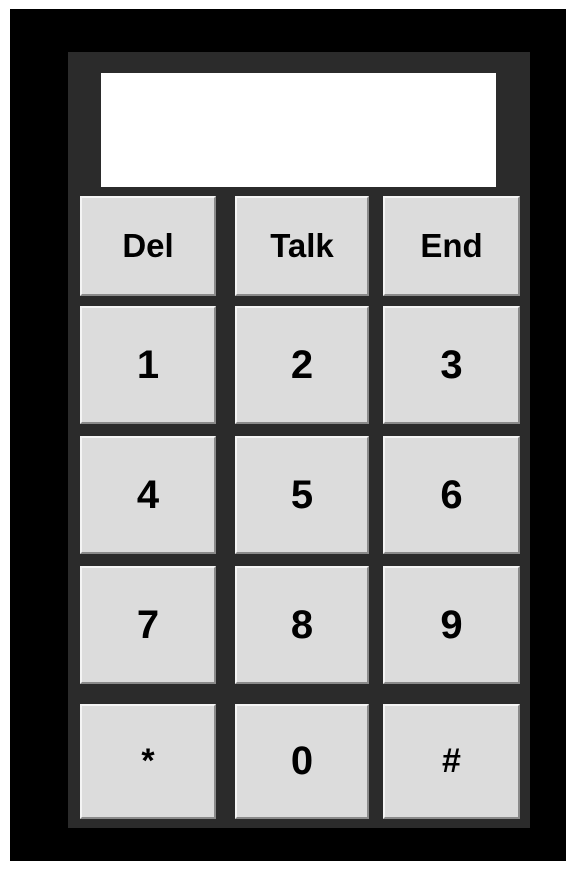 The height and width of the screenshot is (869, 574). I want to click on del-button: Del, so click(148, 246).